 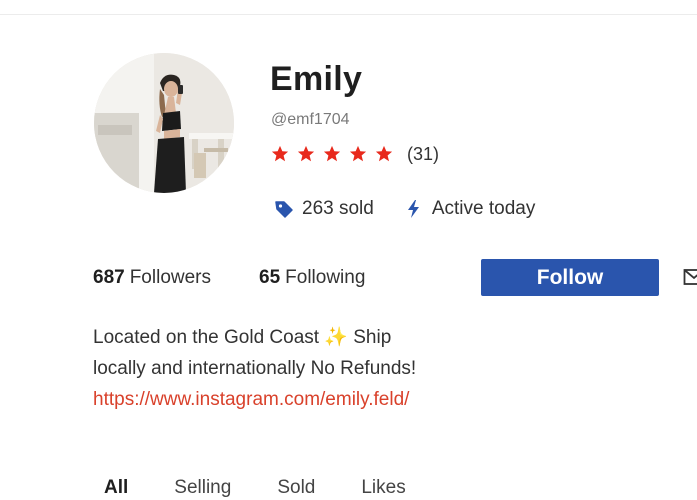 I want to click on username: @emf1704, so click(x=310, y=119).